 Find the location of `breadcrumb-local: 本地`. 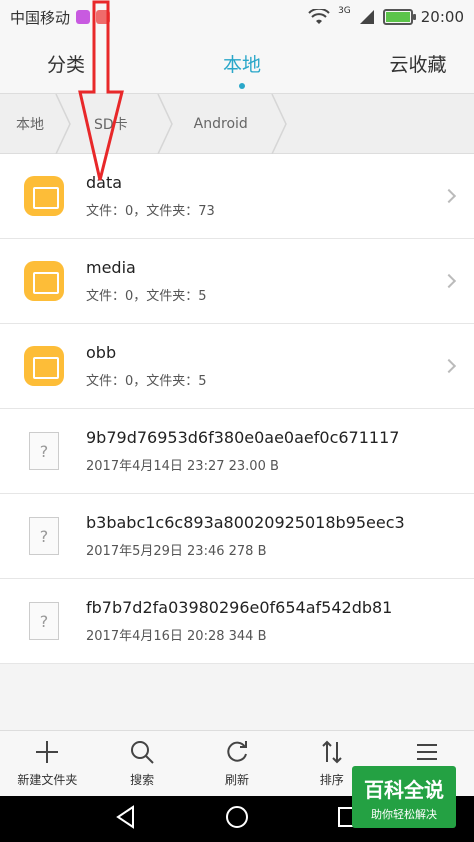

breadcrumb-local: 本地 is located at coordinates (36, 123).